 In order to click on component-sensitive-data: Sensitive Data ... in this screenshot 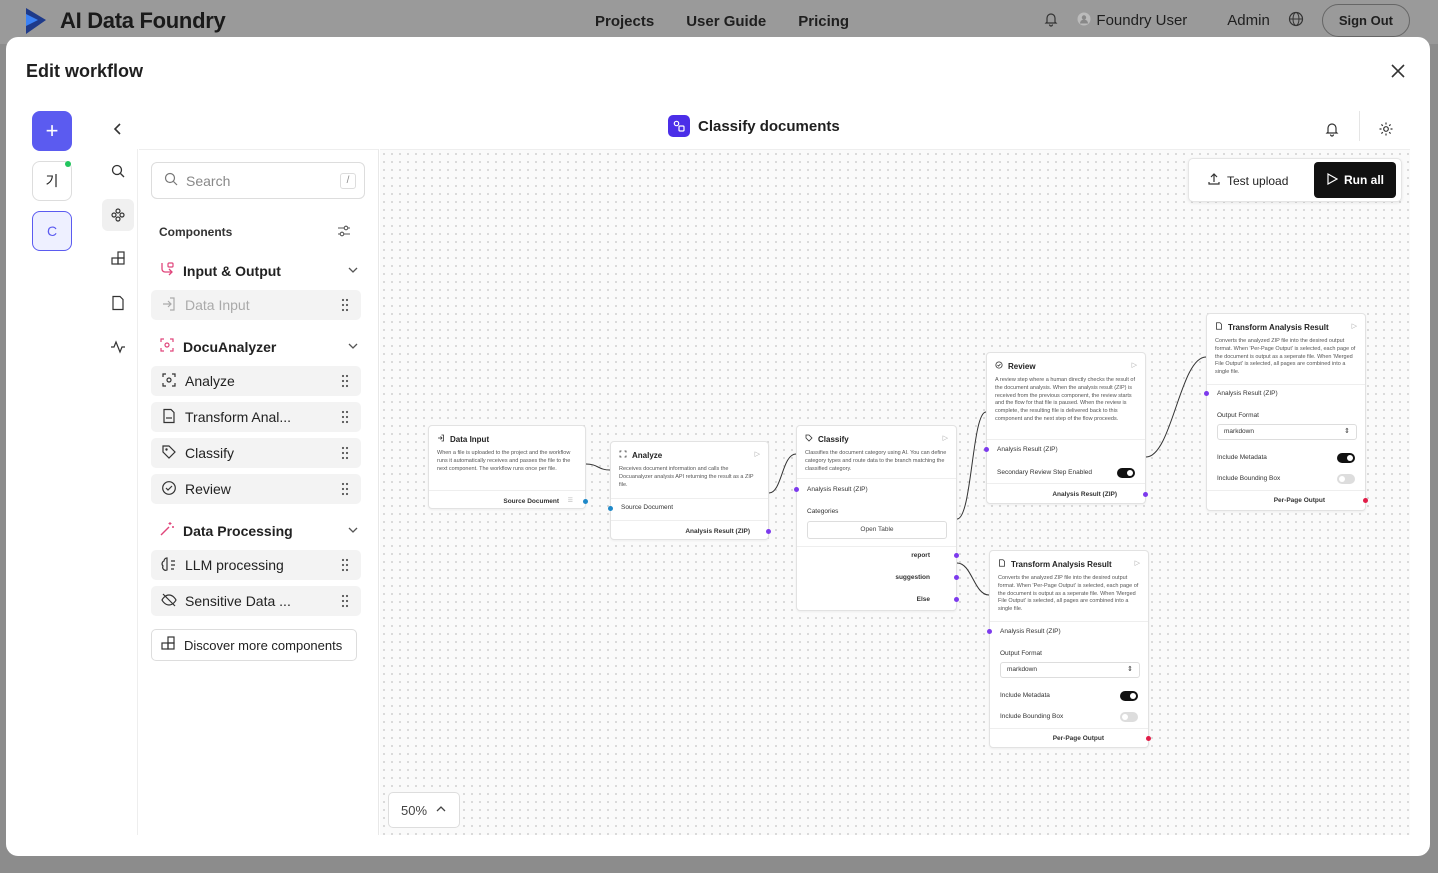, I will do `click(256, 601)`.